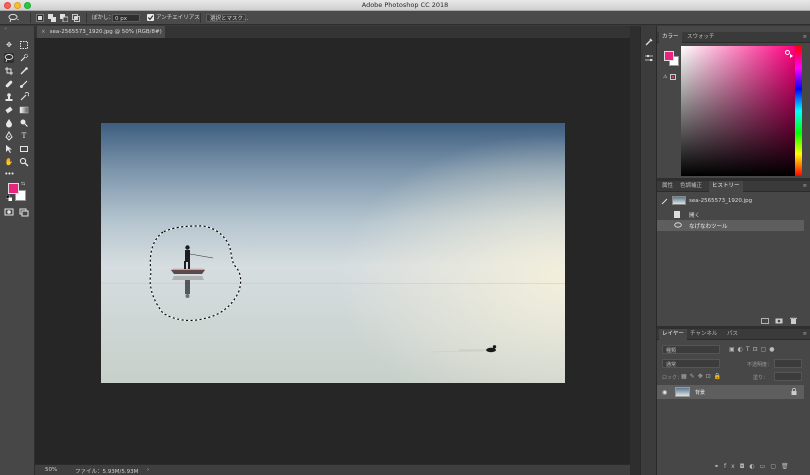 The image size is (810, 475). I want to click on pen-tool-icon, so click(9, 136).